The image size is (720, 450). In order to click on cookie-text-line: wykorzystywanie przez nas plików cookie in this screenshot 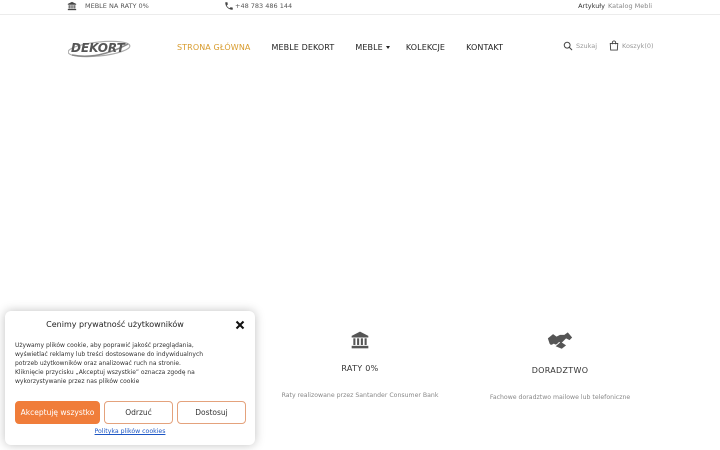, I will do `click(77, 381)`.